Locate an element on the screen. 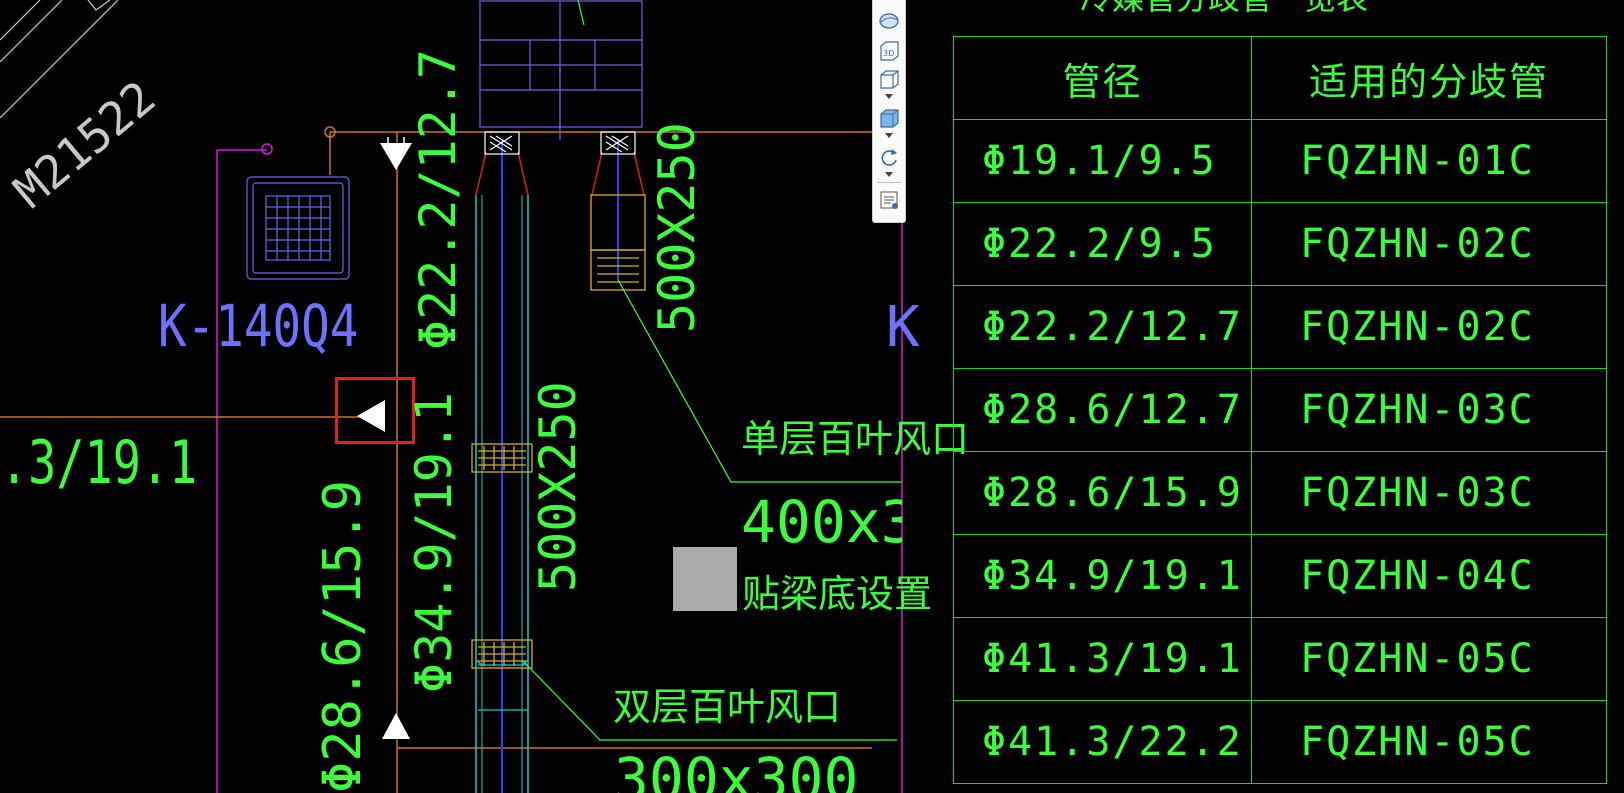 Image resolution: width=1624 pixels, height=793 pixels. cell-diameter: Φ22.2/12.7 is located at coordinates (1102, 327).